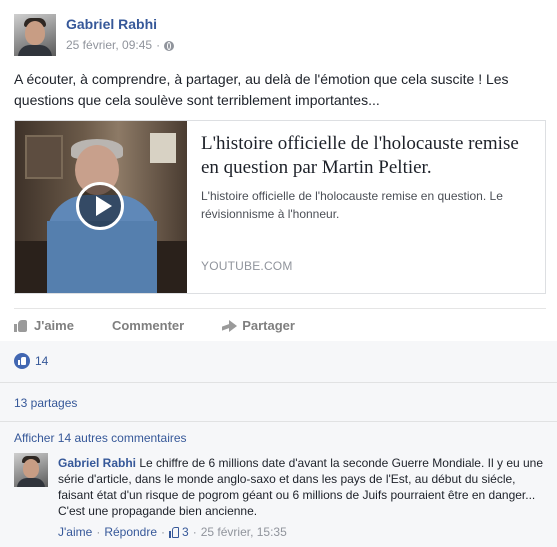 The width and height of the screenshot is (557, 547). What do you see at coordinates (185, 532) in the screenshot?
I see `comment-like-count: 3` at bounding box center [185, 532].